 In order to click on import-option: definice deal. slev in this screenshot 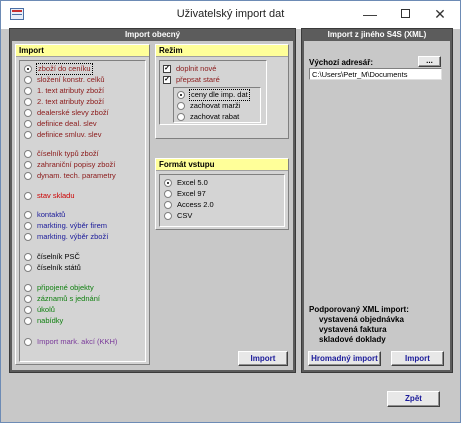, I will do `click(83, 124)`.